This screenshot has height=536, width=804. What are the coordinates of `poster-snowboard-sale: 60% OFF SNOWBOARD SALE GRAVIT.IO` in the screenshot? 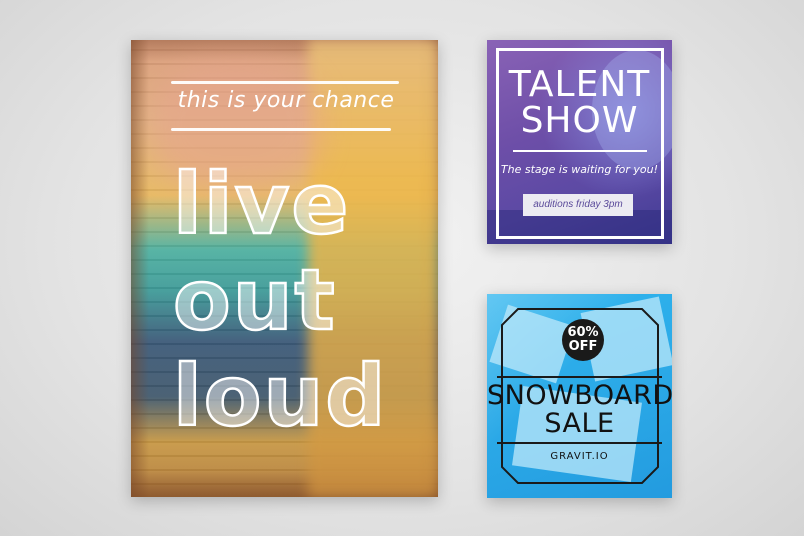 It's located at (579, 396).